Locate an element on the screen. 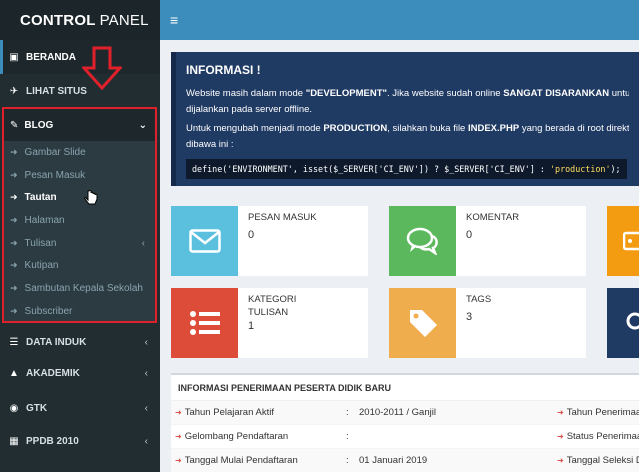 The image size is (639, 472). brand-thin: PANEL is located at coordinates (124, 20).